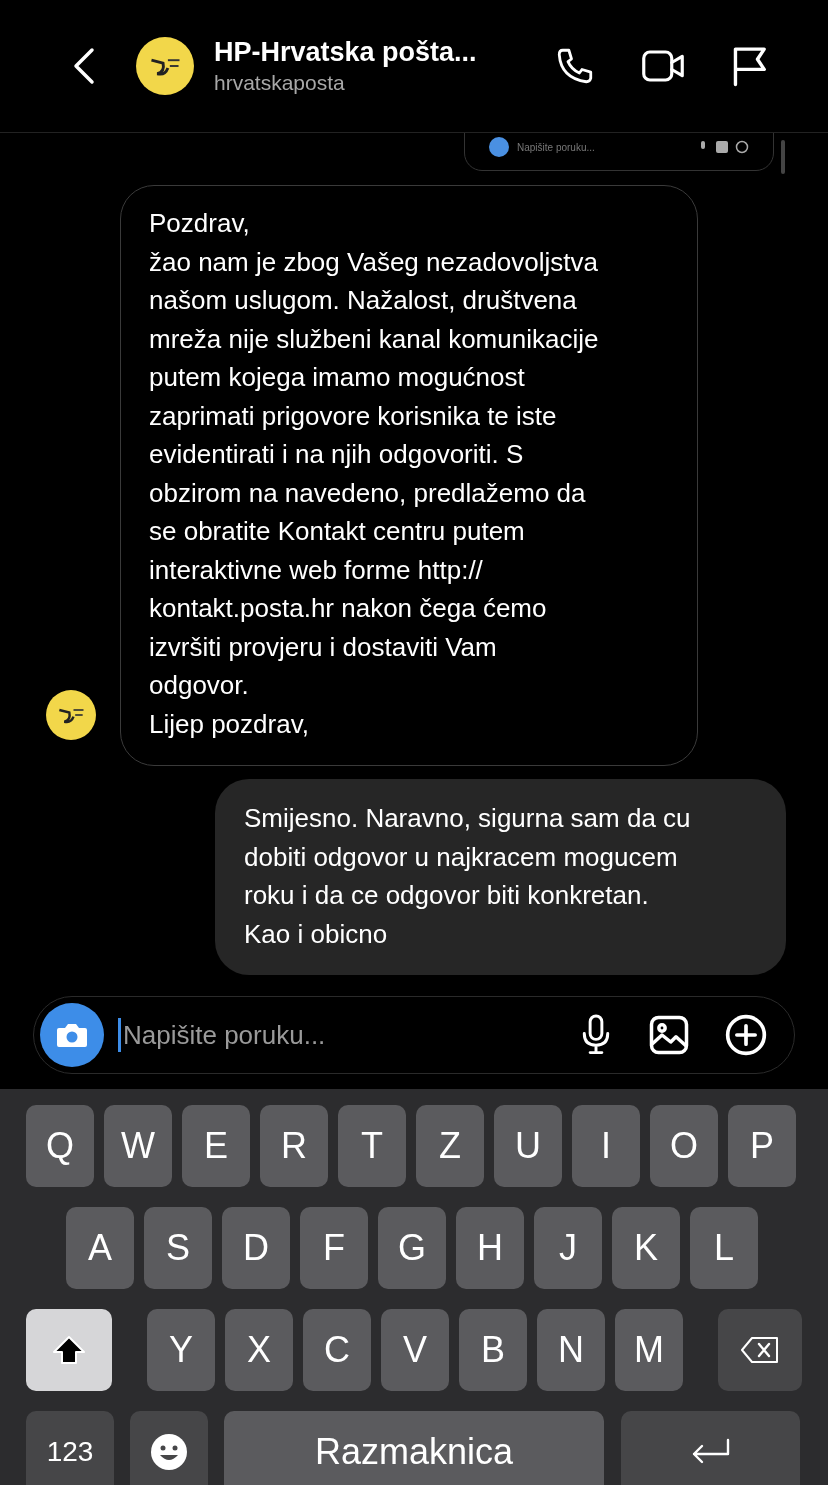  I want to click on username: hrvatskaposta, so click(280, 83).